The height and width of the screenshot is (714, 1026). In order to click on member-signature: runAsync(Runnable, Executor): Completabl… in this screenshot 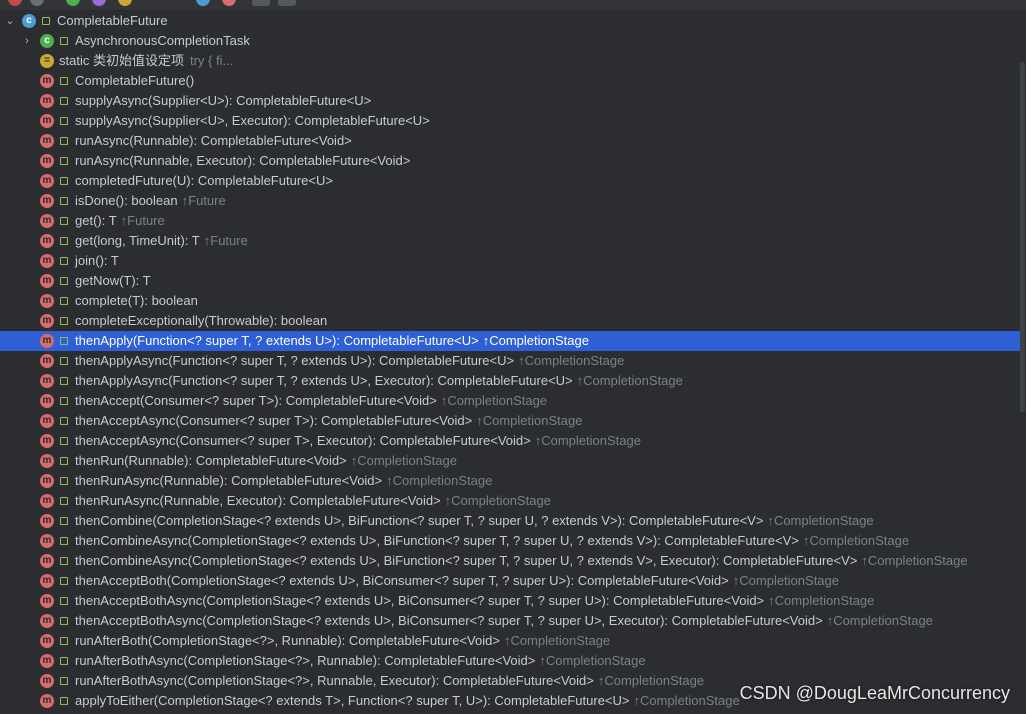, I will do `click(243, 160)`.